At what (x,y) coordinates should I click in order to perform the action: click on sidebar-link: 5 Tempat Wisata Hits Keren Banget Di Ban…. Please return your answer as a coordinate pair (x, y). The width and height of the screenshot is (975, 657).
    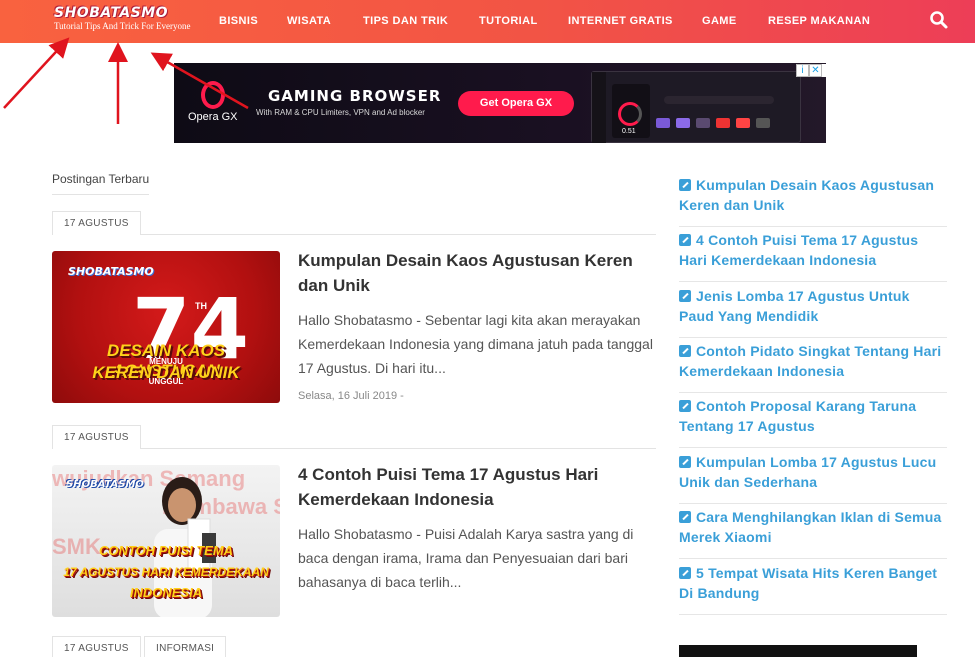
    Looking at the image, I should click on (813, 589).